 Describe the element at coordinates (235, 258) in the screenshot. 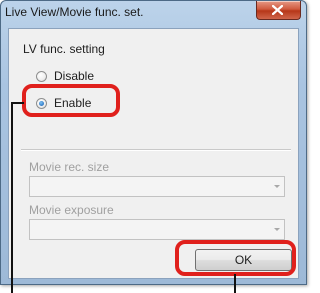

I see `ok-callout-highlight` at that location.